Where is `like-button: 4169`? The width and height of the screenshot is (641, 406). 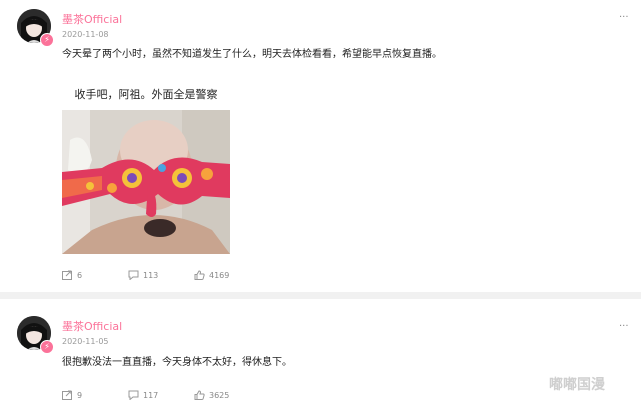 like-button: 4169 is located at coordinates (211, 275).